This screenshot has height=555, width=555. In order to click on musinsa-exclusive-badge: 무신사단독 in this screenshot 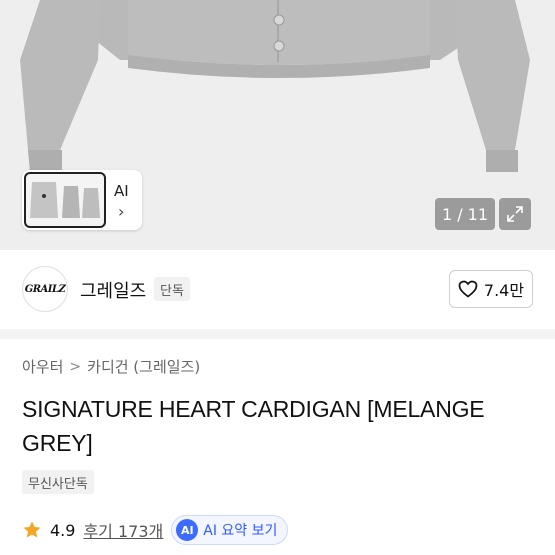, I will do `click(58, 482)`.